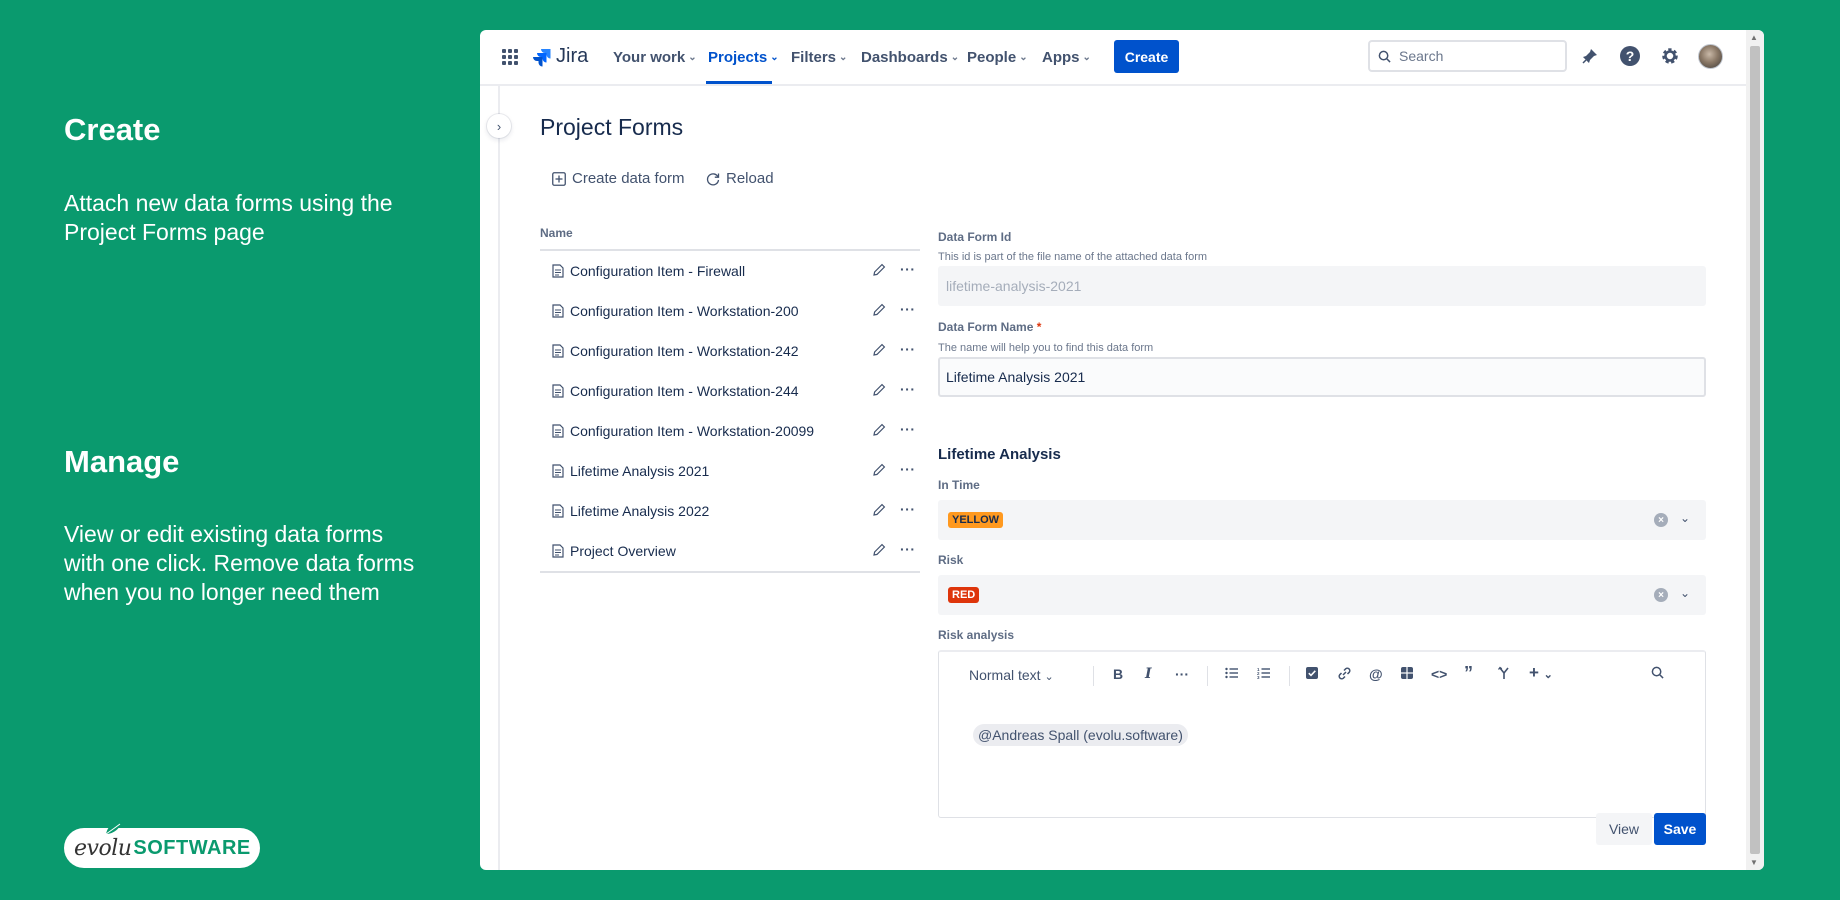 The width and height of the screenshot is (1840, 900). I want to click on decision-icon, so click(1504, 674).